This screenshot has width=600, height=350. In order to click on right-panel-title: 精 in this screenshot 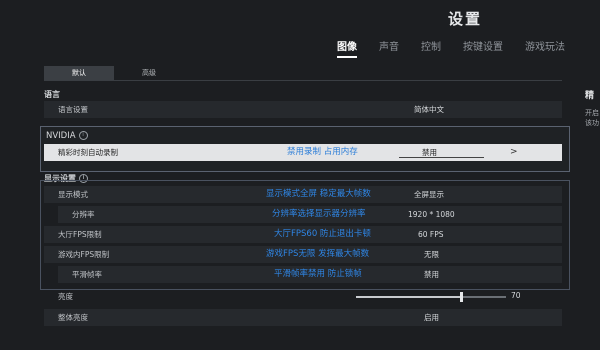, I will do `click(590, 96)`.